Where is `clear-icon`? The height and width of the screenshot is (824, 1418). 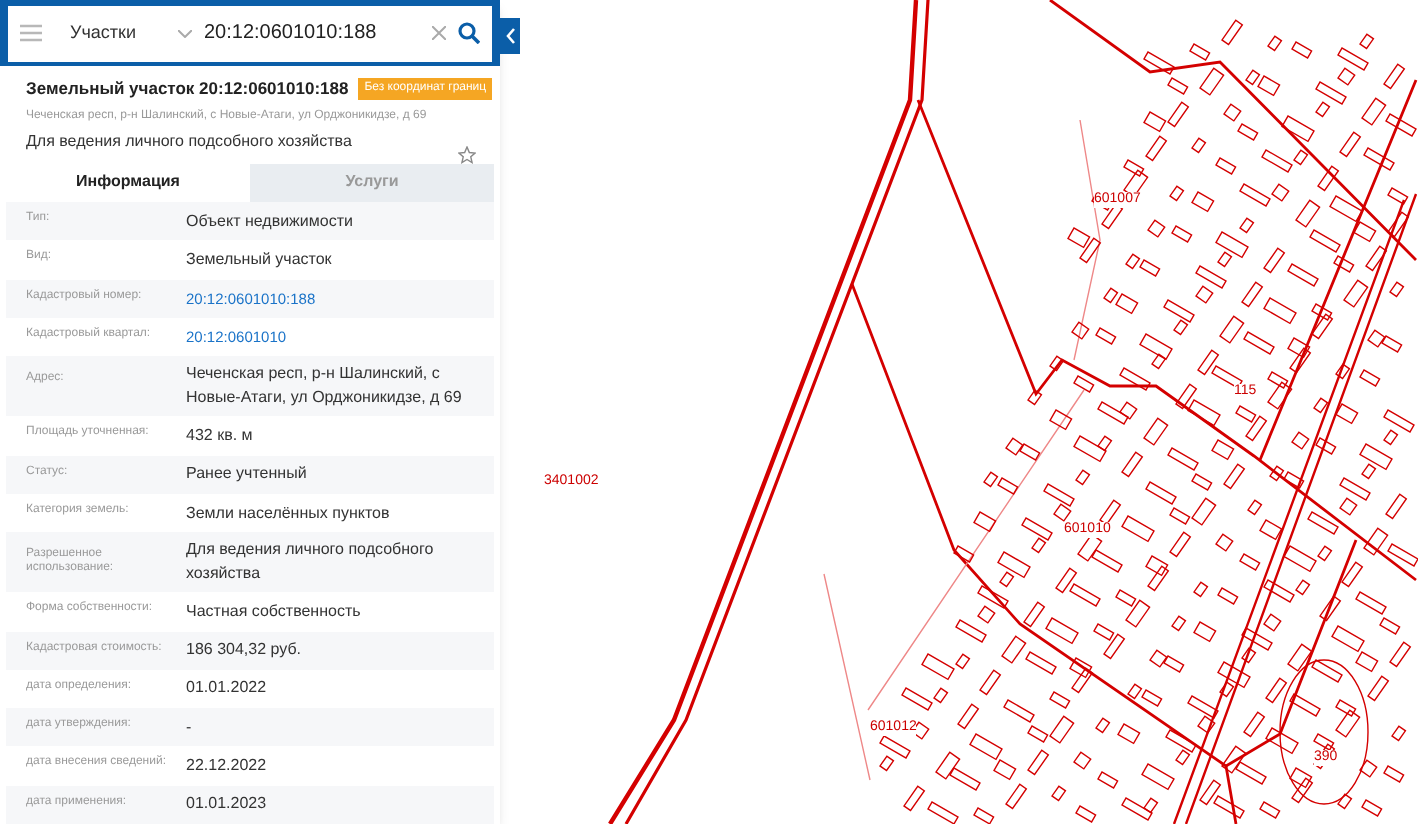
clear-icon is located at coordinates (439, 33).